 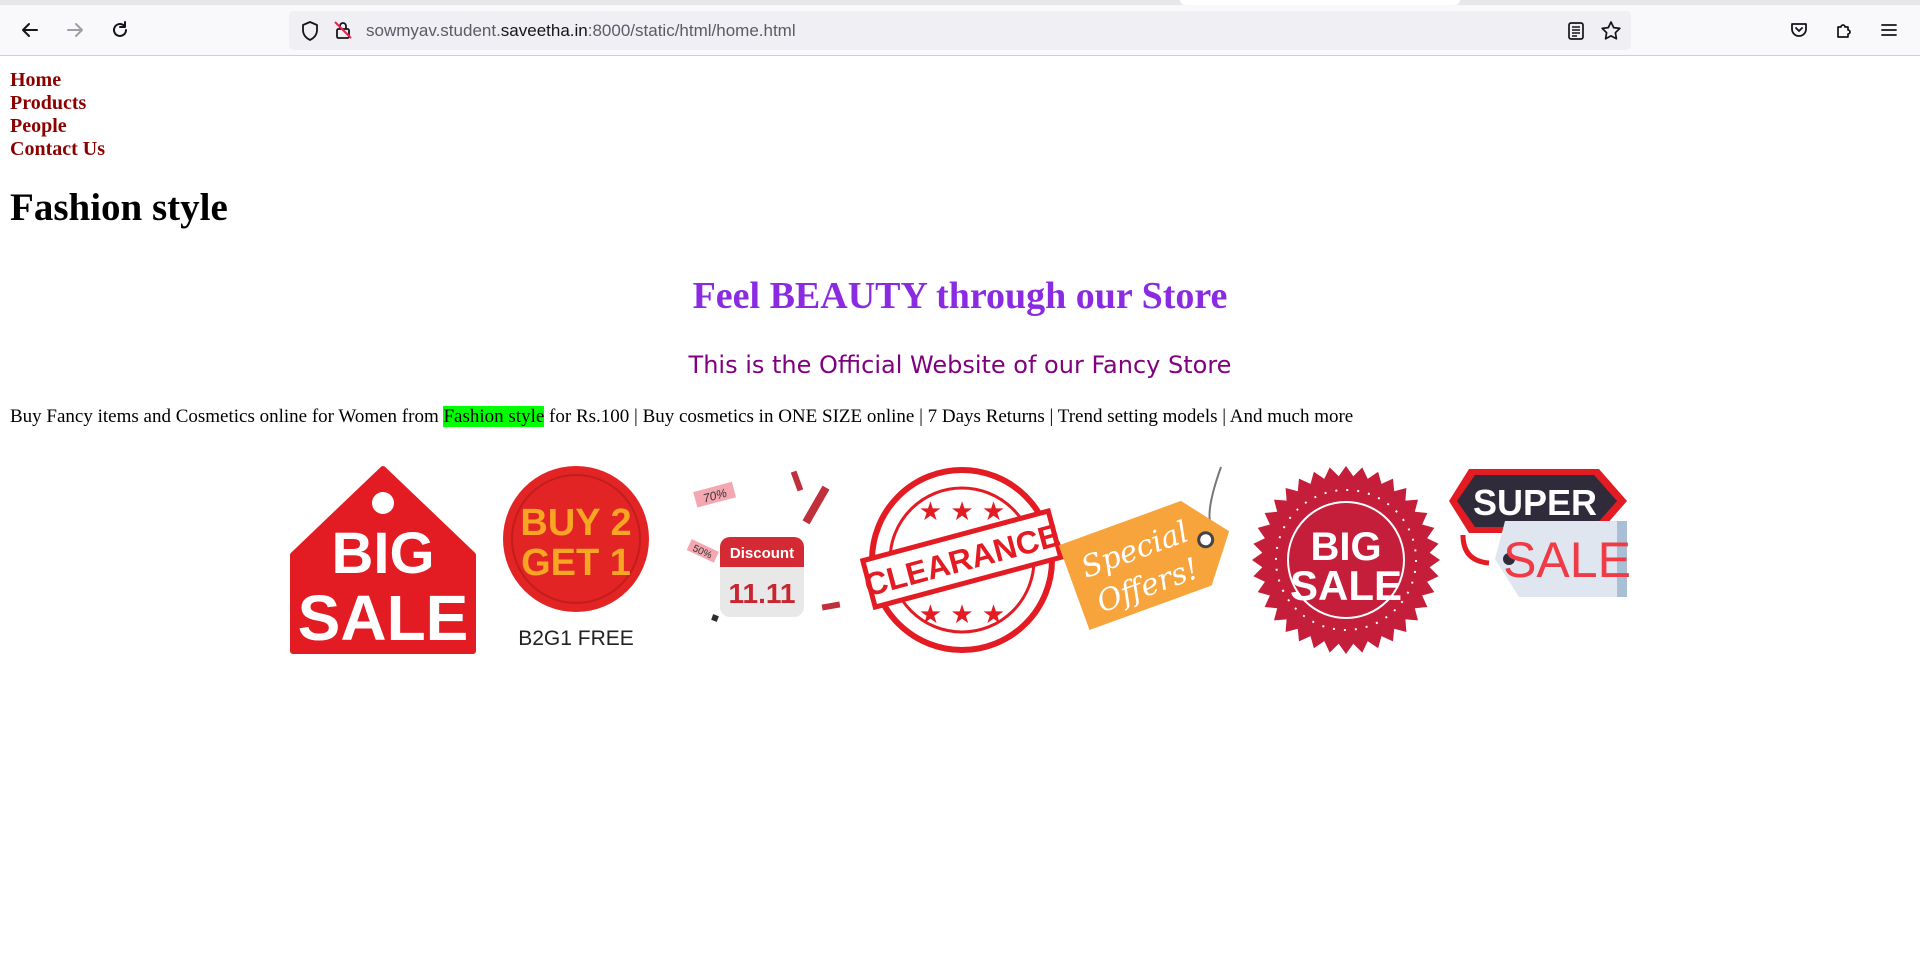 I want to click on pocket-button, so click(x=1799, y=30).